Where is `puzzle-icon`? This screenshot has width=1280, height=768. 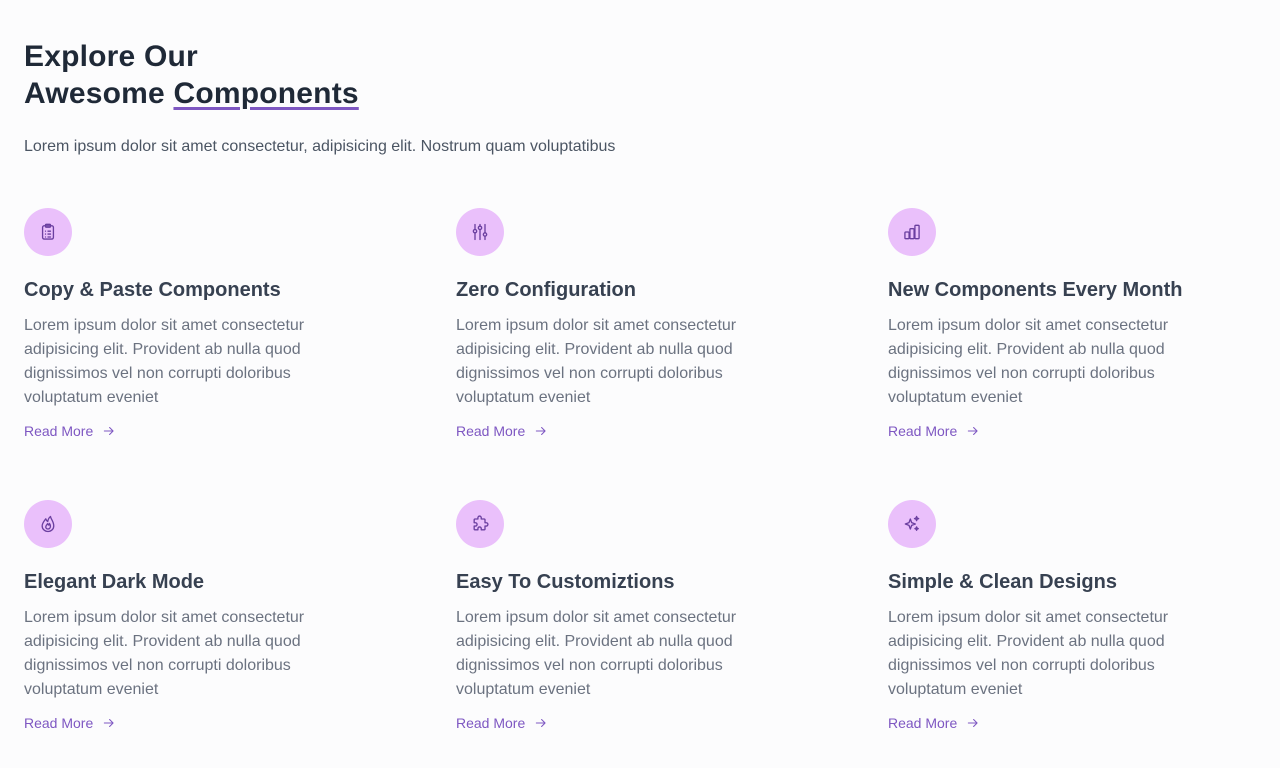
puzzle-icon is located at coordinates (480, 524).